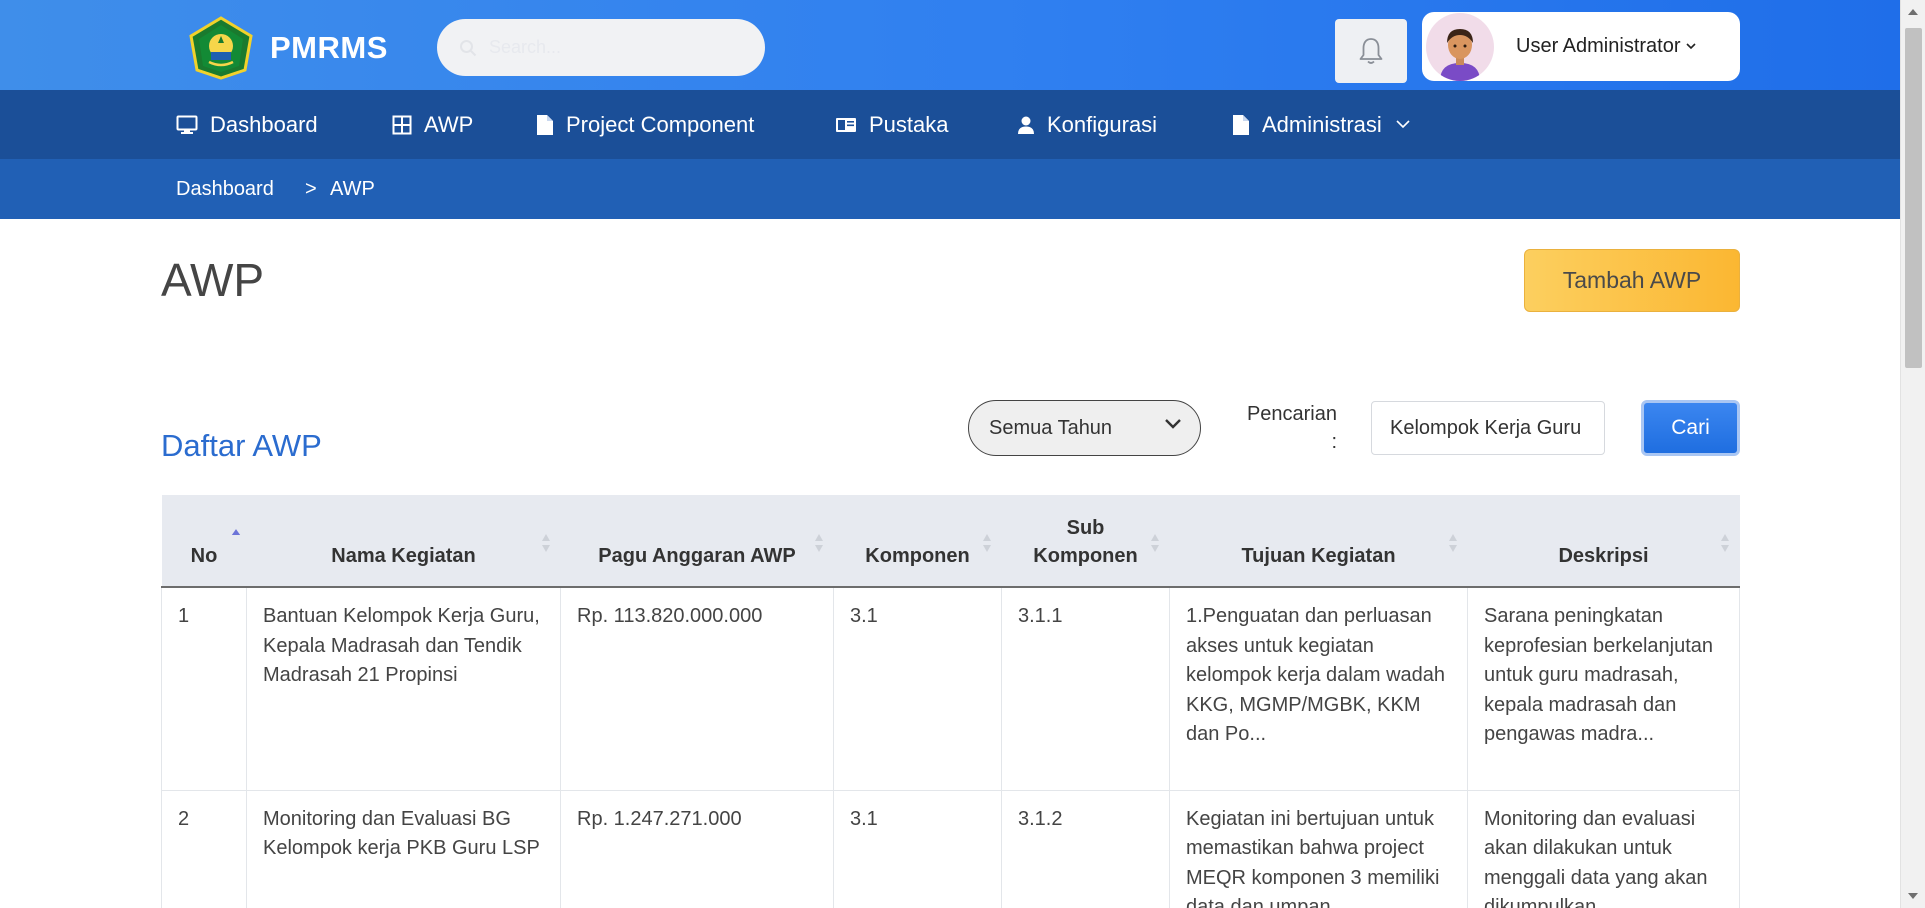 This screenshot has height=908, width=1925. I want to click on notification-button, so click(1371, 51).